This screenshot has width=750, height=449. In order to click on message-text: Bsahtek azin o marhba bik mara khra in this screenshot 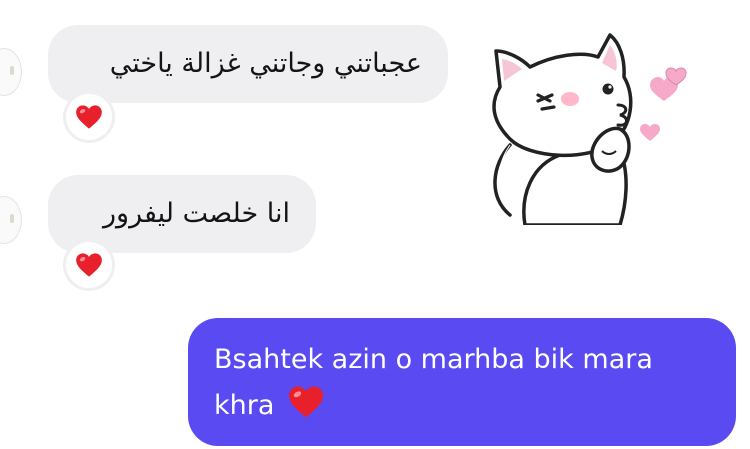, I will do `click(433, 382)`.